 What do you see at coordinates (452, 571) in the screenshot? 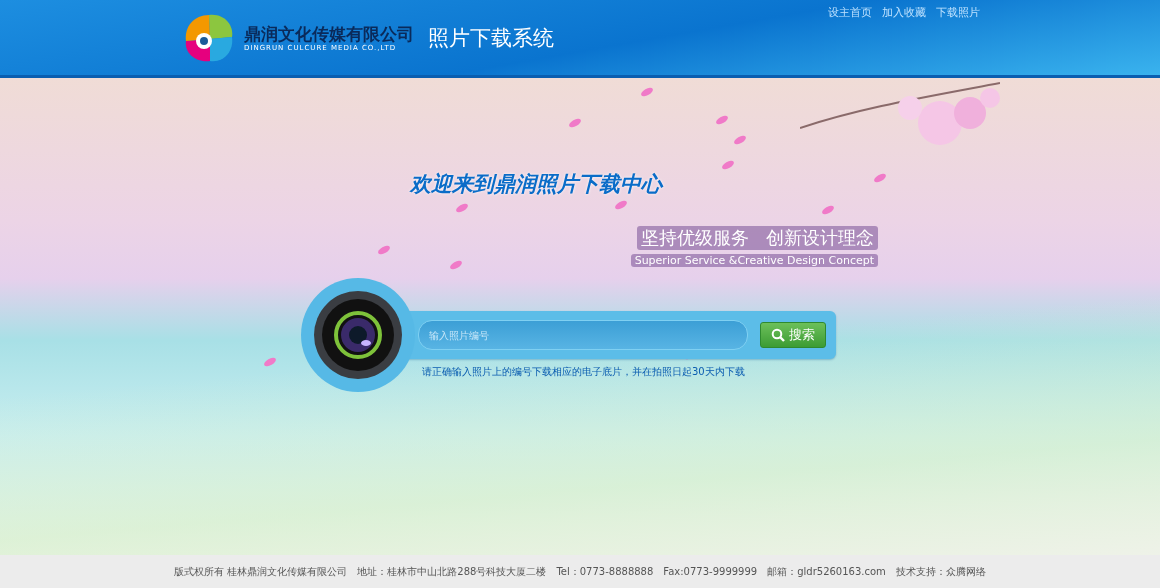
I see `footer-text: 地址：桂林市中山北路288号科技大厦二楼` at bounding box center [452, 571].